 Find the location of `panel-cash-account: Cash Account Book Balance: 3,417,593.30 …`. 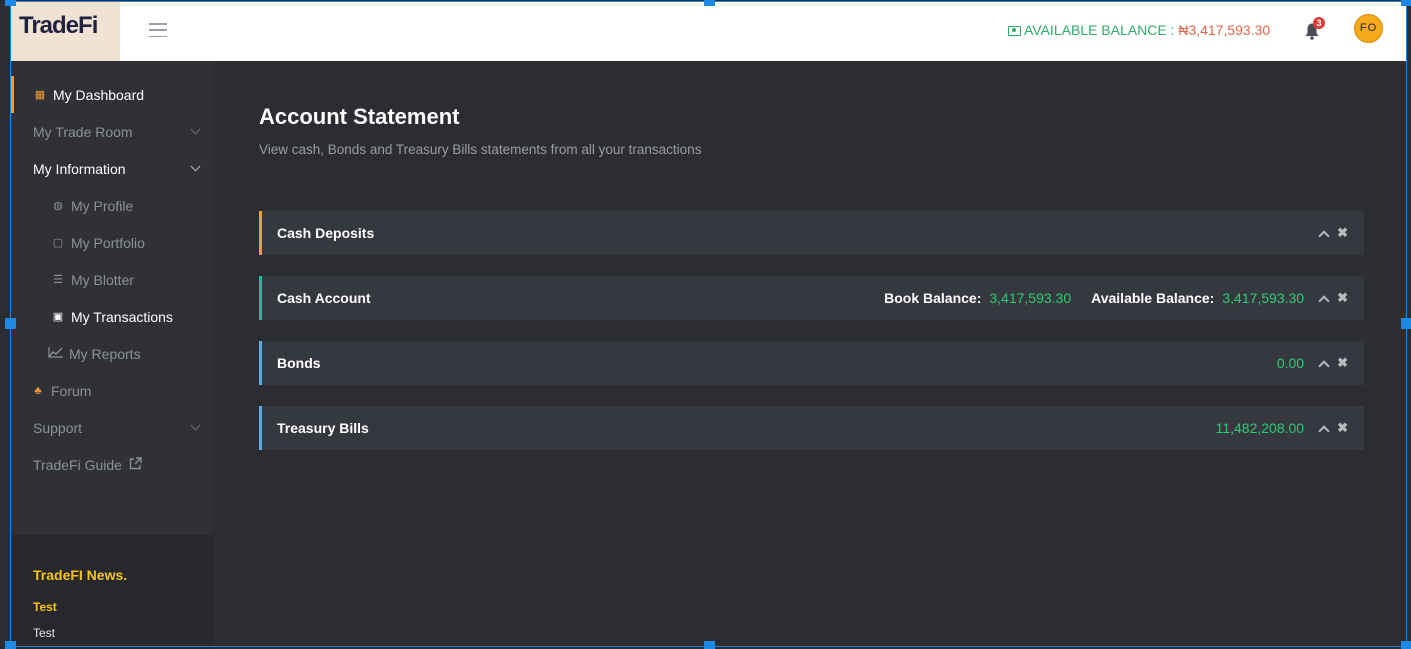

panel-cash-account: Cash Account Book Balance: 3,417,593.30 … is located at coordinates (811, 298).